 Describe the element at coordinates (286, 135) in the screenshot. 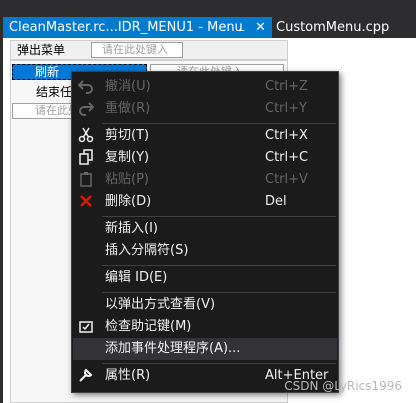

I see `cut-shortcut: Ctrl+X` at that location.